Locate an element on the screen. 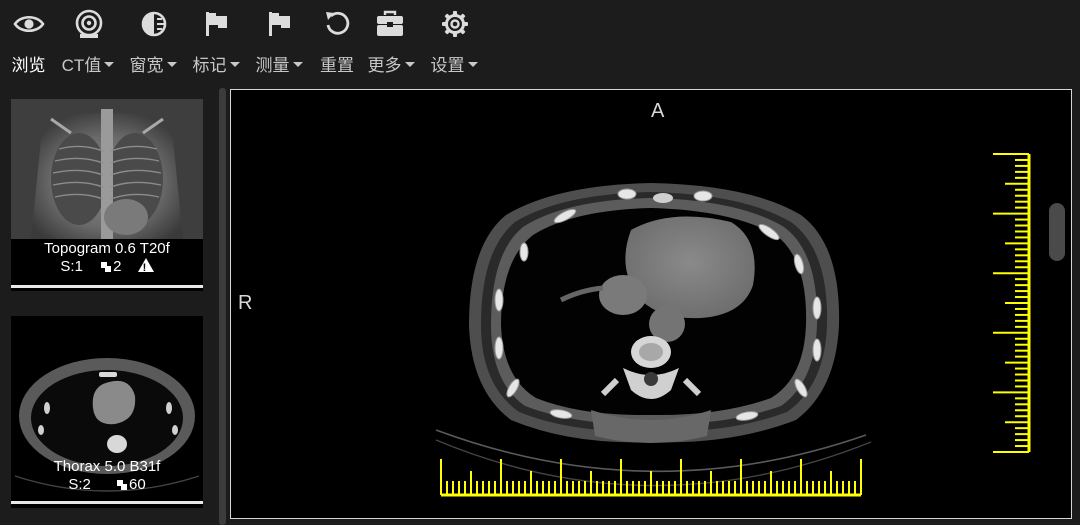 The image size is (1080, 525). series-title: Thorax 5.0 B31f is located at coordinates (107, 466).